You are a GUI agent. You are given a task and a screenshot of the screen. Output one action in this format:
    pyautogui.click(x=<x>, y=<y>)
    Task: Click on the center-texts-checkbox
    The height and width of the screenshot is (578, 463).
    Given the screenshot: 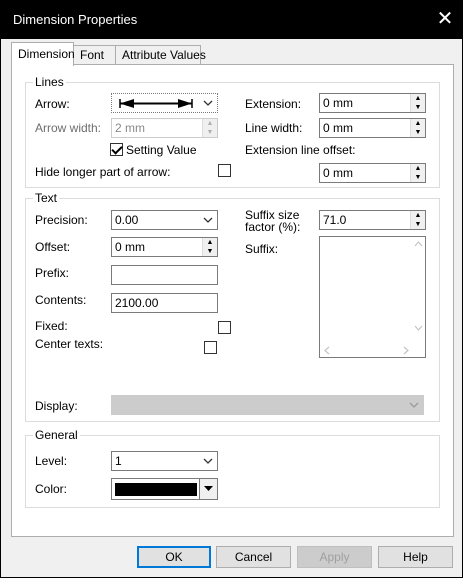 What is the action you would take?
    pyautogui.click(x=210, y=347)
    